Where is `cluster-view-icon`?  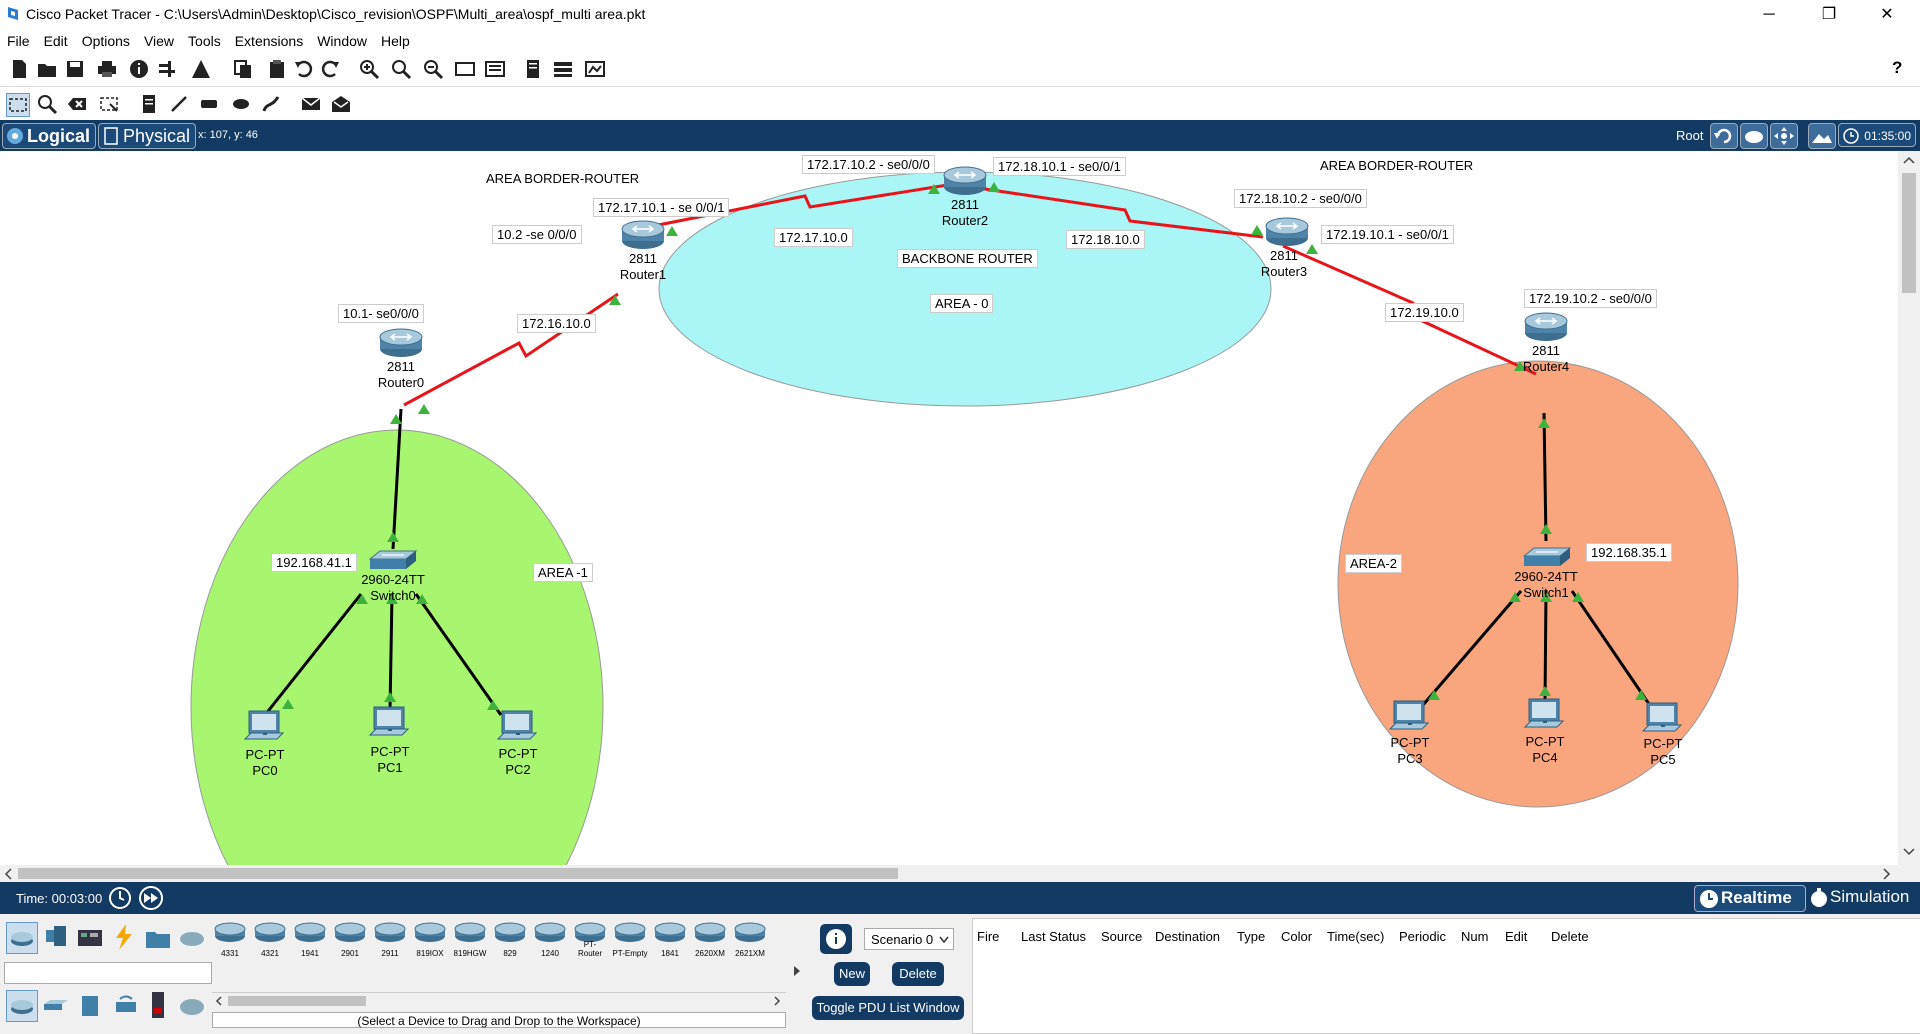 cluster-view-icon is located at coordinates (1754, 136).